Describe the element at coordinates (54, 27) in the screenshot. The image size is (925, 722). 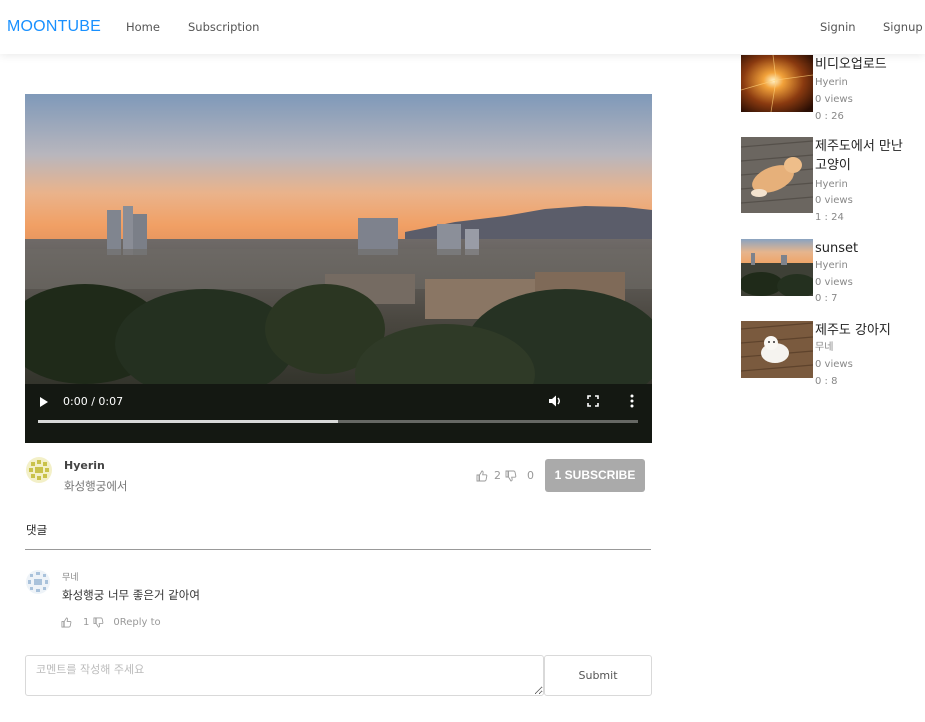
I see `site-logo: MOONTUBE` at that location.